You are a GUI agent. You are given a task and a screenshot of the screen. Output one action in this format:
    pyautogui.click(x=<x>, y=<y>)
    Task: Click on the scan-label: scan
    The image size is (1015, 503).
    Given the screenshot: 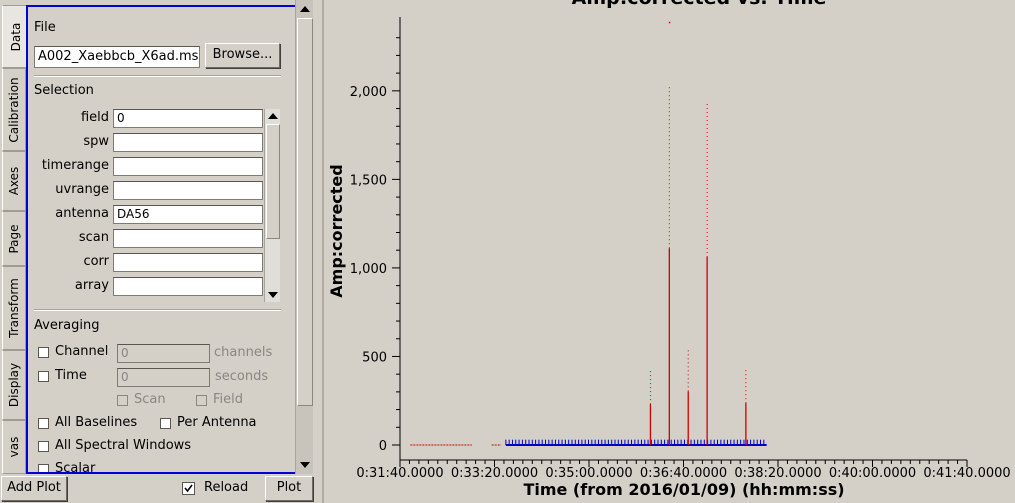 What is the action you would take?
    pyautogui.click(x=93, y=237)
    